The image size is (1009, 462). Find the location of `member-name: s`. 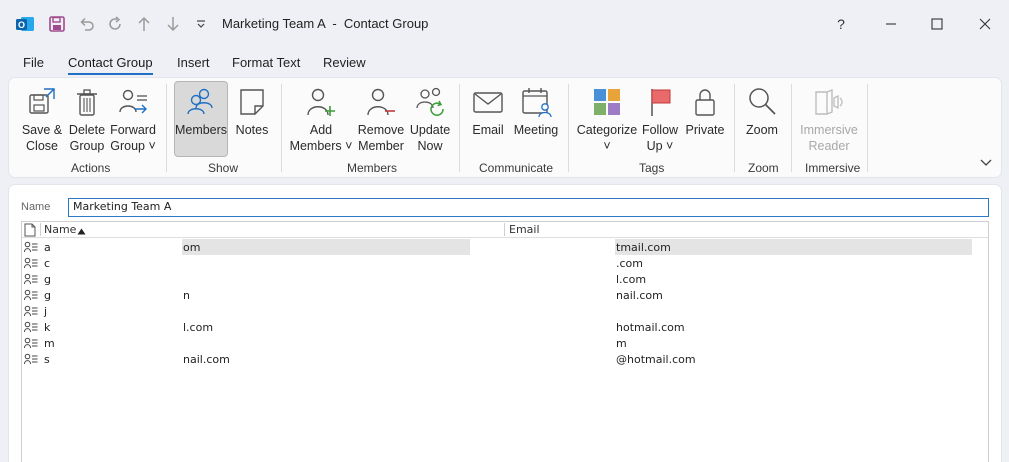

member-name: s is located at coordinates (47, 359).